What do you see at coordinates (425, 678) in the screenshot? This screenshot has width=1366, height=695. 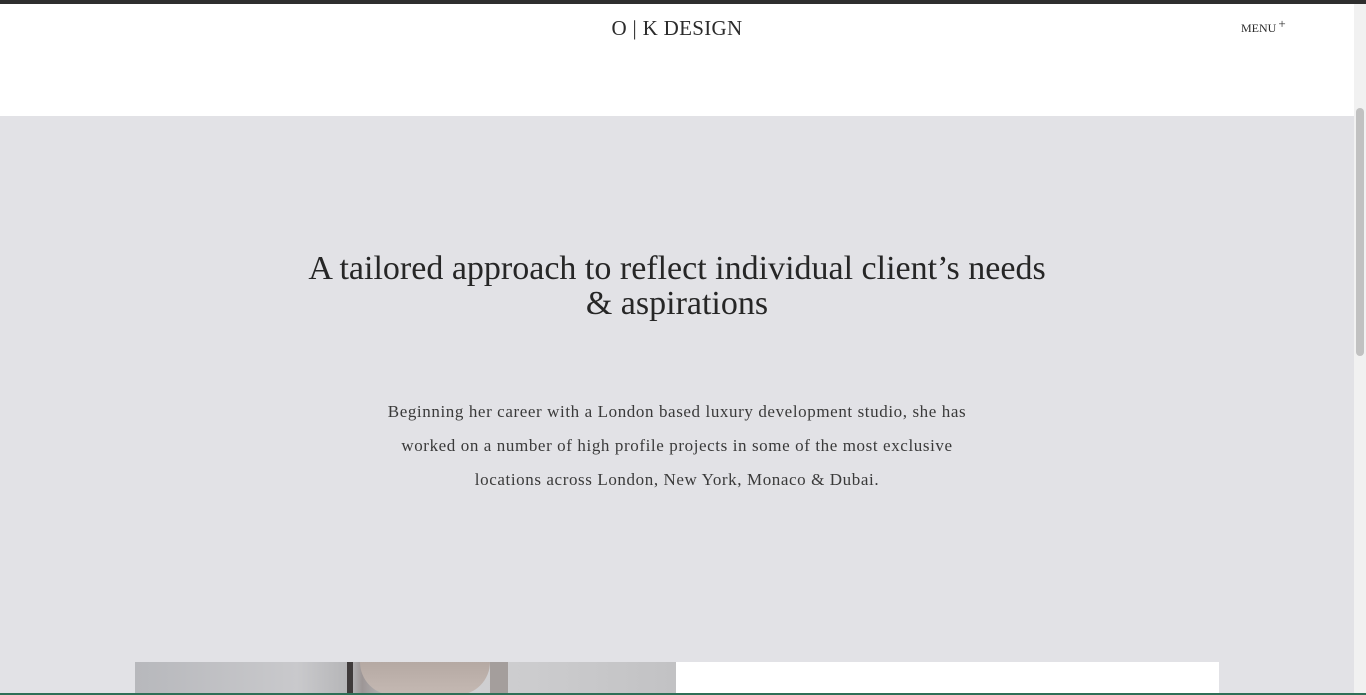 I see `portrait-face-detail` at bounding box center [425, 678].